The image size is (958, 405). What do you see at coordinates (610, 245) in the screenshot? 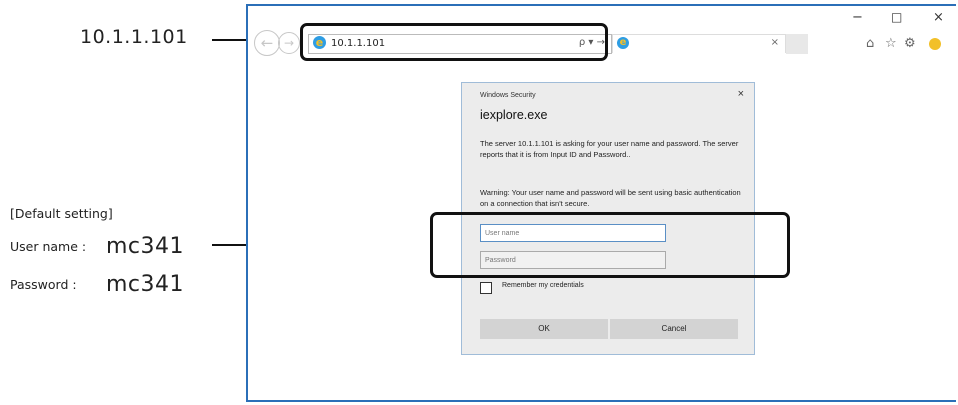
I see `credentials-highlight` at bounding box center [610, 245].